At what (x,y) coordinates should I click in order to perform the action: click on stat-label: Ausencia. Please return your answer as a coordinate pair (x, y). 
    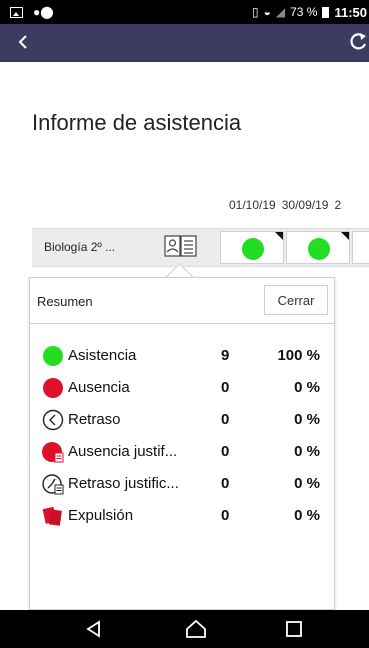
    Looking at the image, I should click on (99, 387).